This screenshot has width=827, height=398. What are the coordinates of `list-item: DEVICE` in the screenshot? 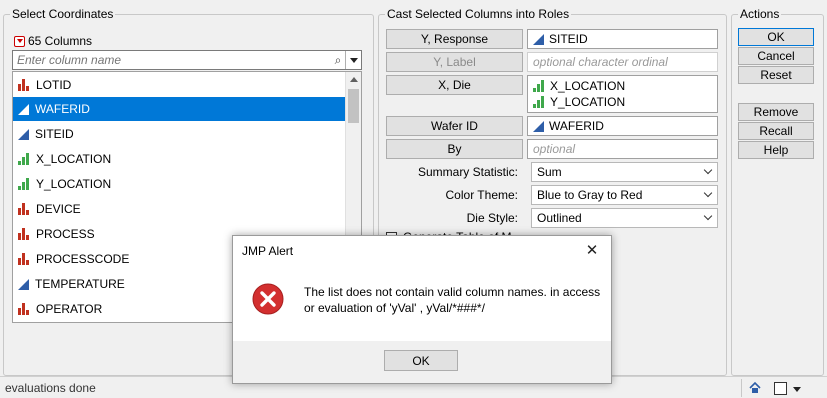 It's located at (179, 209).